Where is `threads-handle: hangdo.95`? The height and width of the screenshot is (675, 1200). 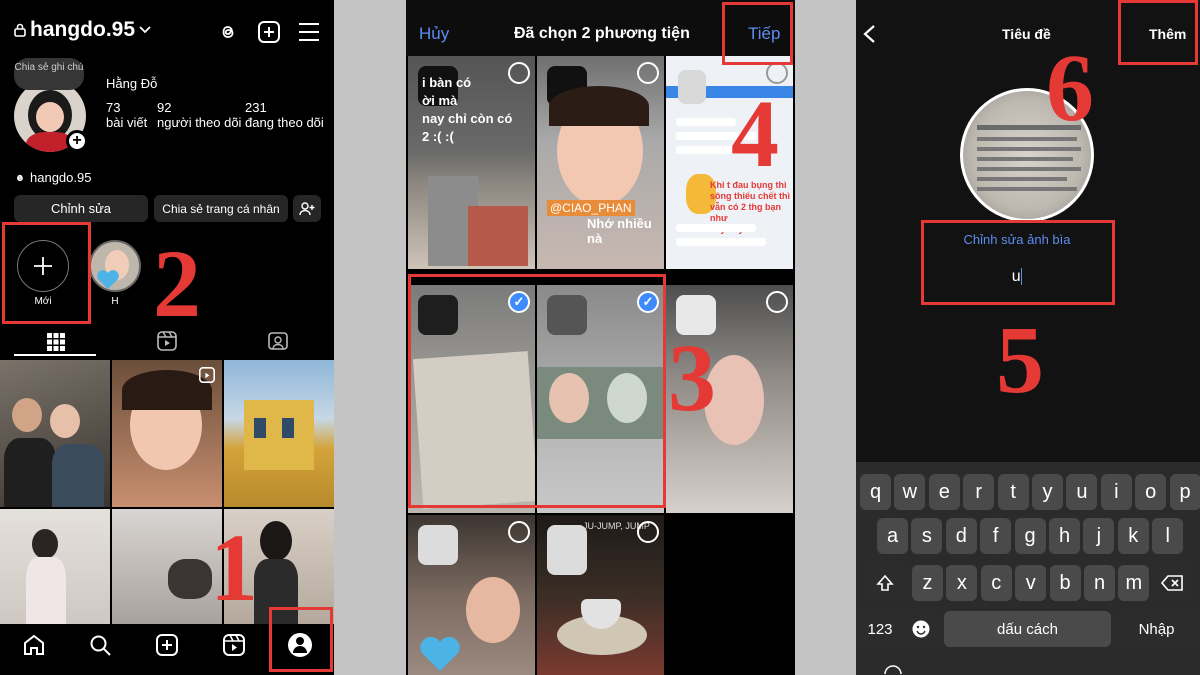
threads-handle: hangdo.95 is located at coordinates (61, 177).